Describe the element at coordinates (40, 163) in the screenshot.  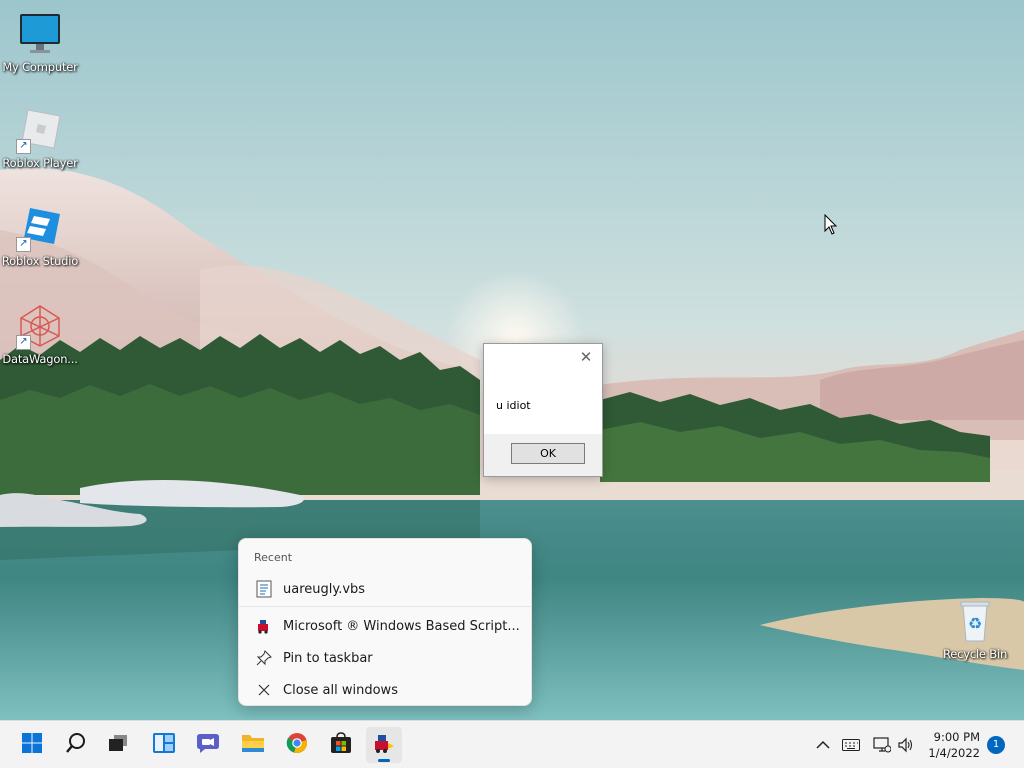
I see `desktop-icon-label: Roblox Player` at that location.